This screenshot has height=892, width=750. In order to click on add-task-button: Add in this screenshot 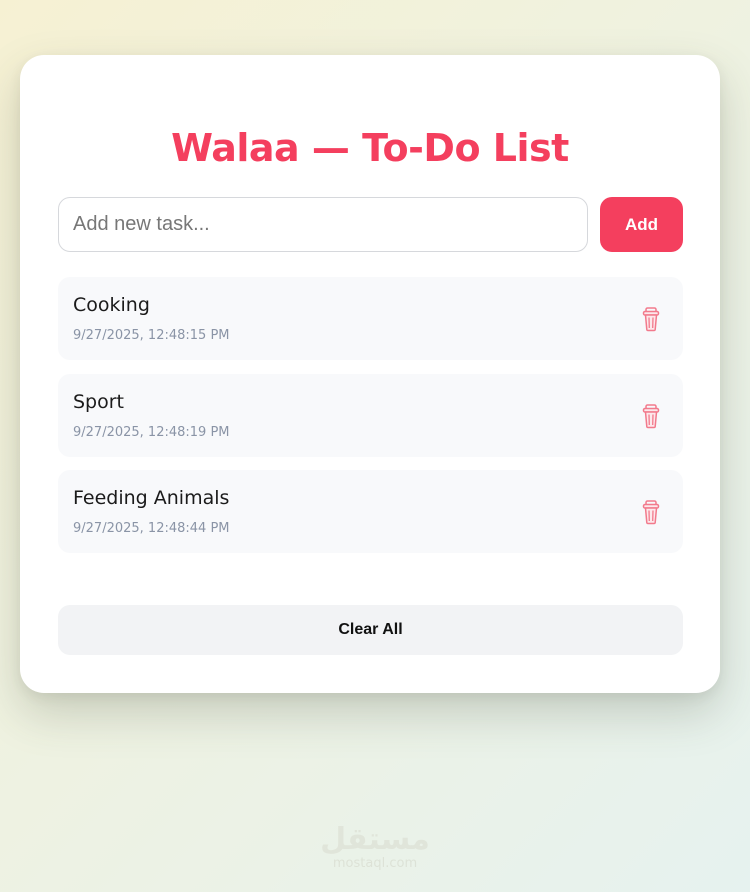, I will do `click(641, 224)`.